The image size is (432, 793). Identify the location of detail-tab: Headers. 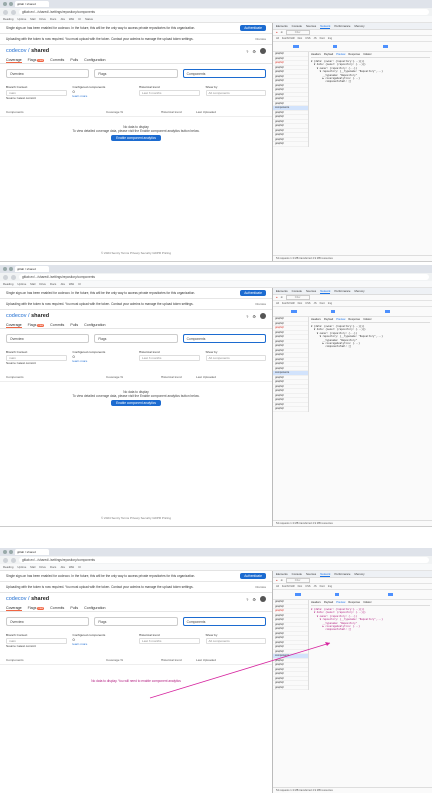
(316, 602).